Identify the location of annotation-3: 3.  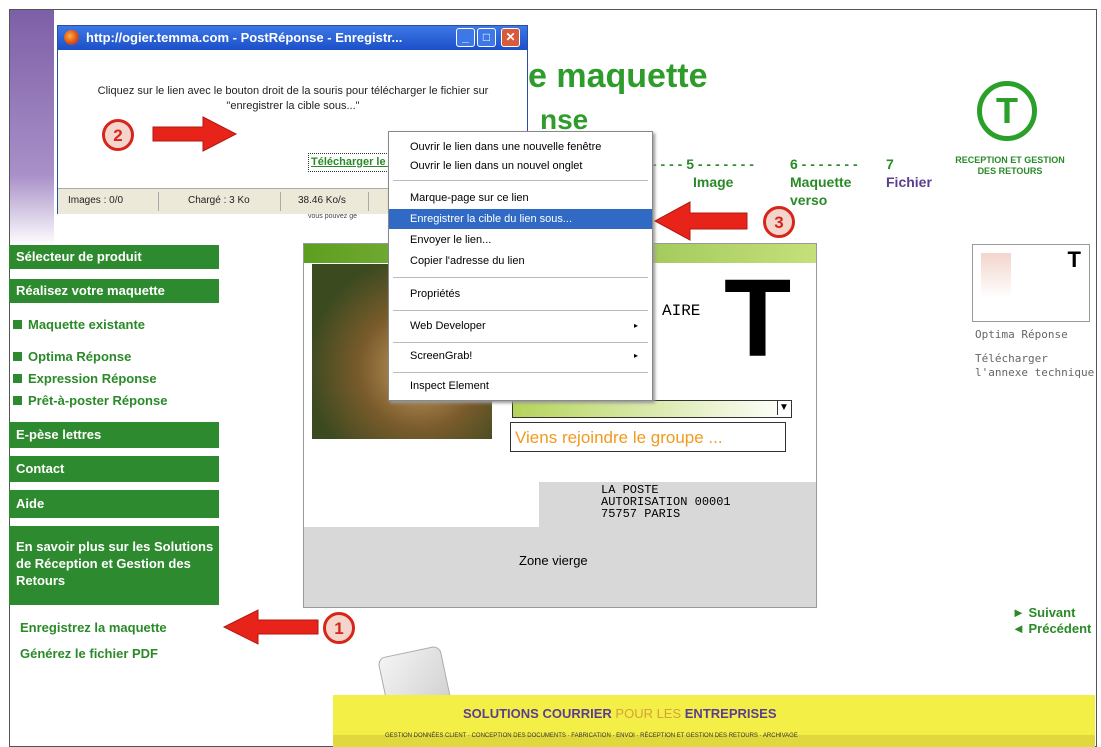
(779, 222).